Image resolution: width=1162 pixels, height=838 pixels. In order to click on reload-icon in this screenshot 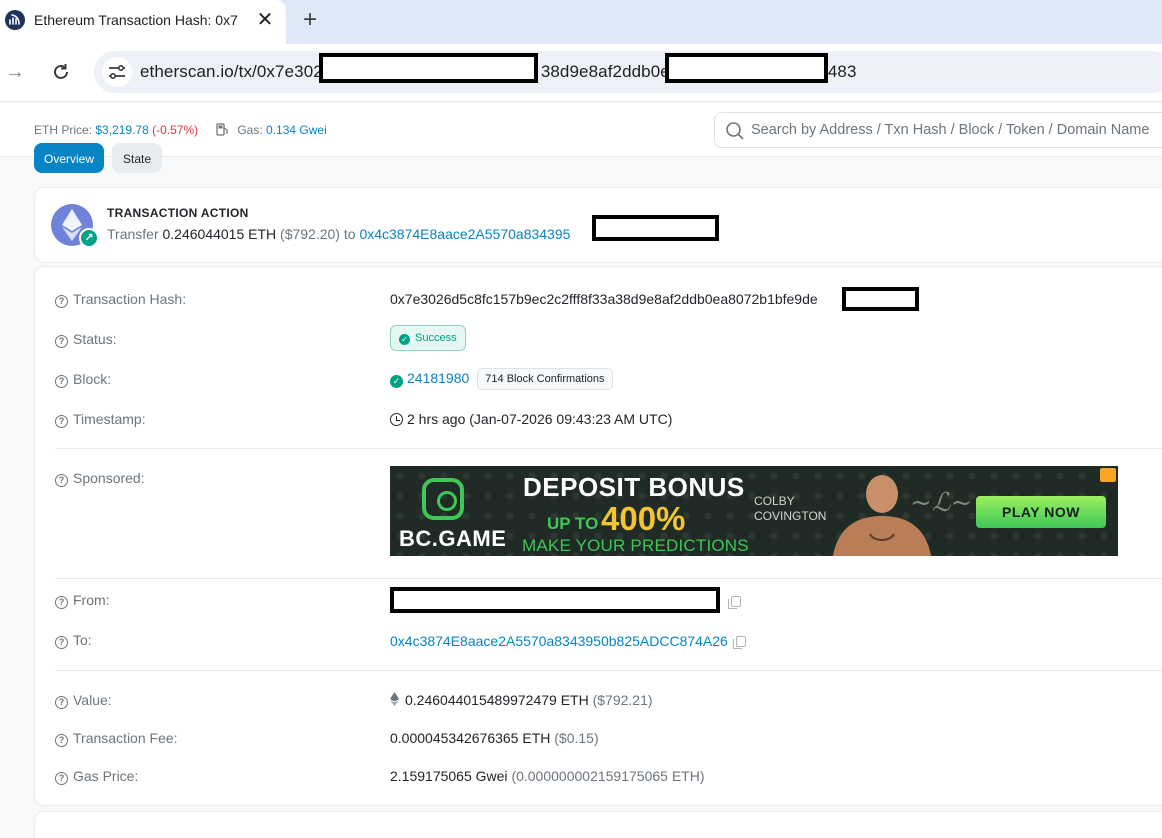, I will do `click(61, 72)`.